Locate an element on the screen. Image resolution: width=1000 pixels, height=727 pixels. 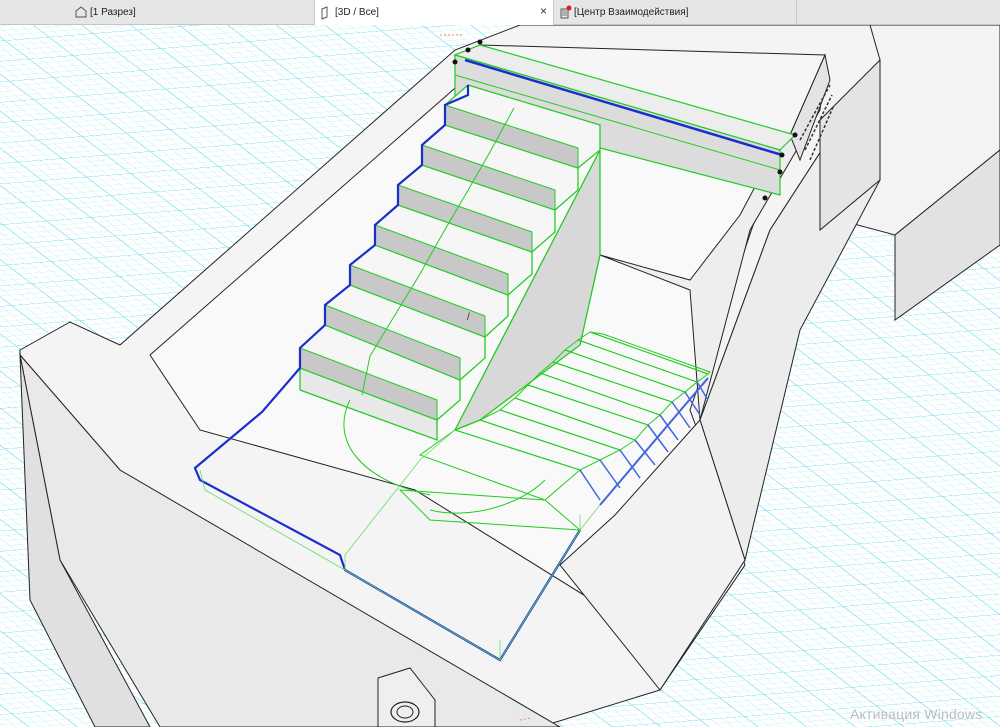
tab-collaboration-center: [Центр Взаимодействия] is located at coordinates (675, 12).